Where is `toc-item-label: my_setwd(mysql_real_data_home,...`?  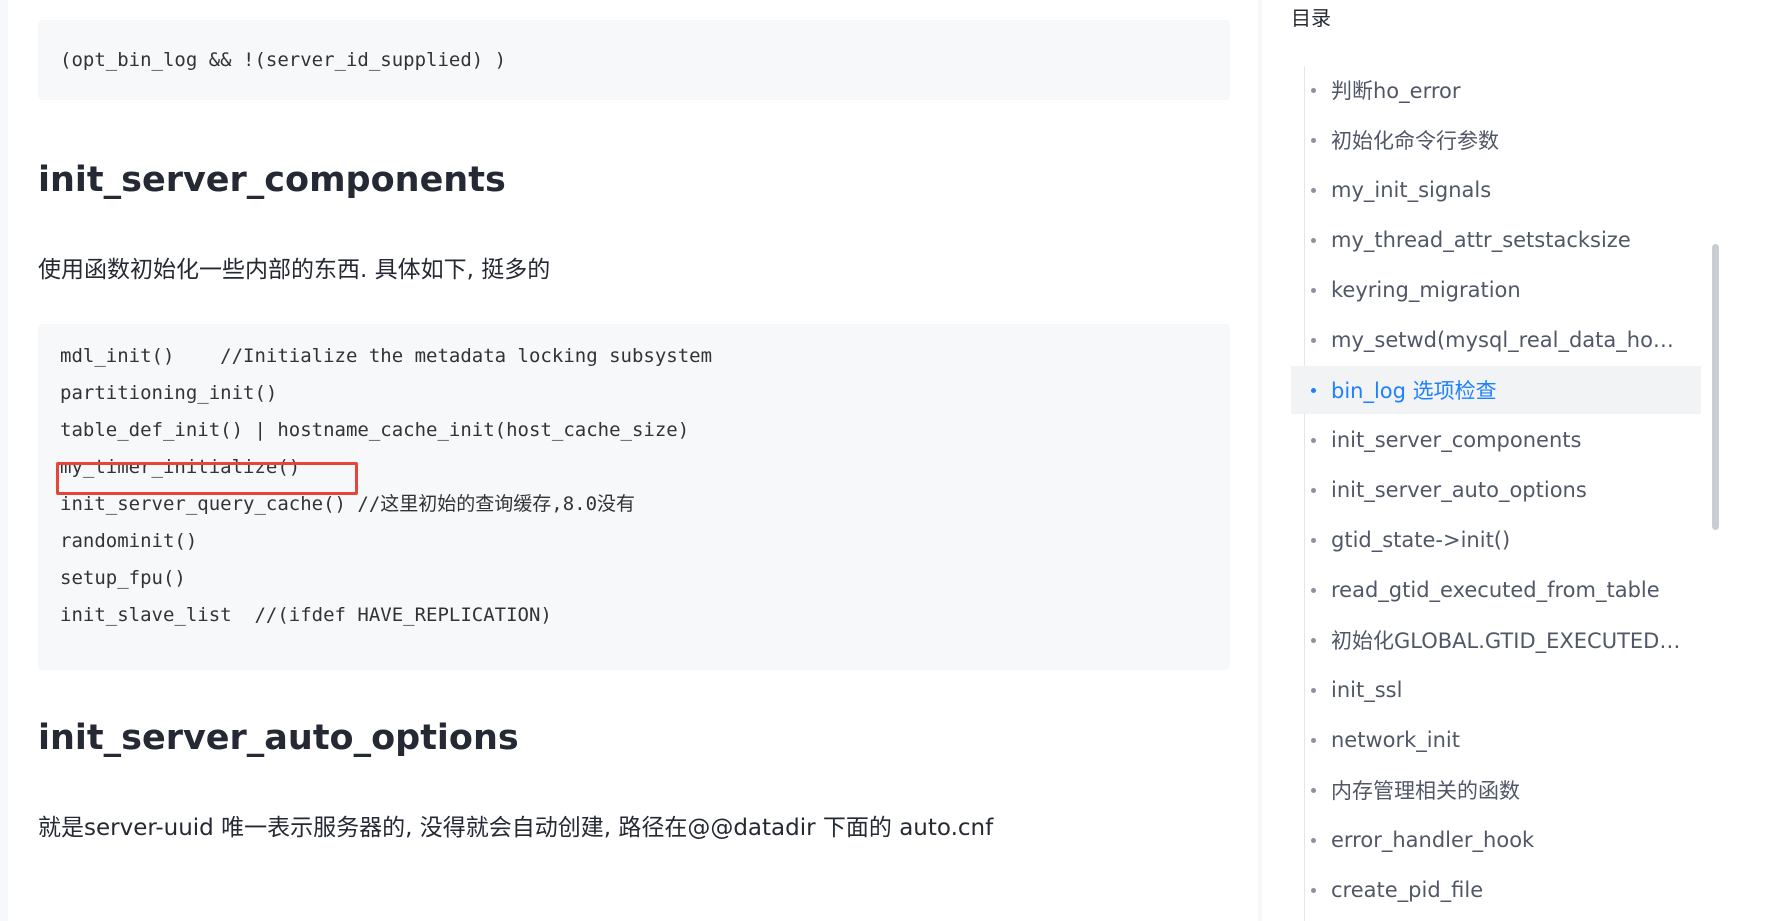 toc-item-label: my_setwd(mysql_real_data_home,... is located at coordinates (1511, 340).